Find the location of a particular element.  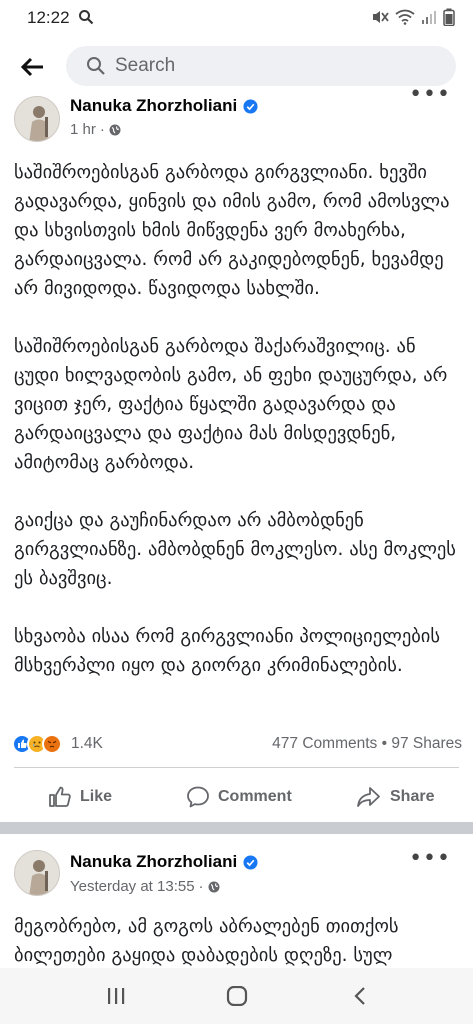

angry-reaction-icon is located at coordinates (52, 744).